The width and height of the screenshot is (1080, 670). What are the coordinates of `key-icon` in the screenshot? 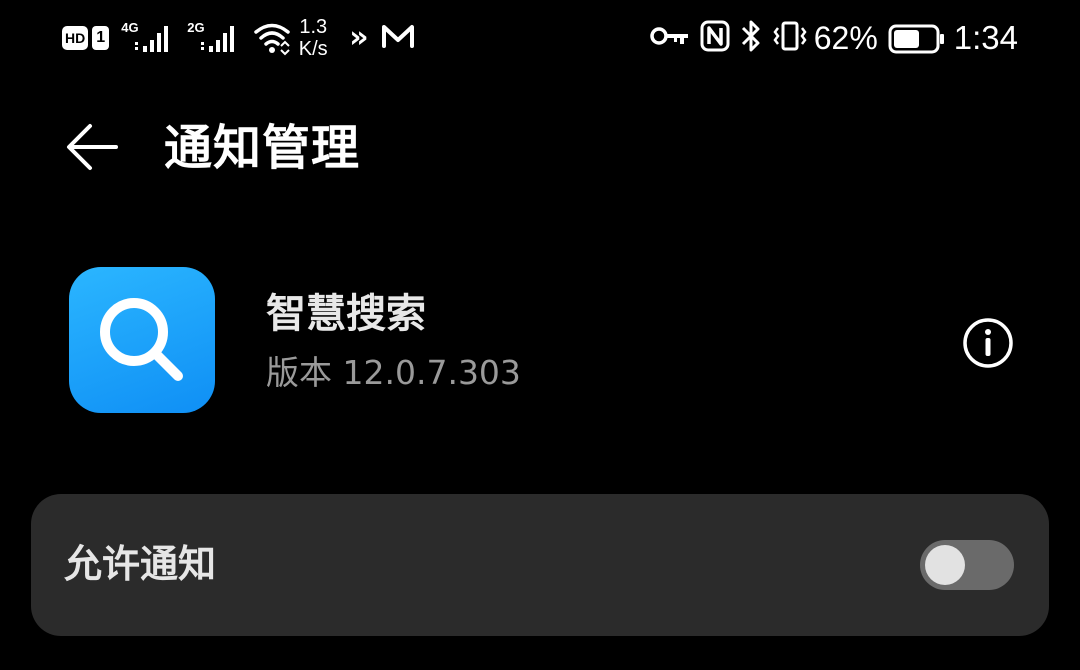 It's located at (669, 38).